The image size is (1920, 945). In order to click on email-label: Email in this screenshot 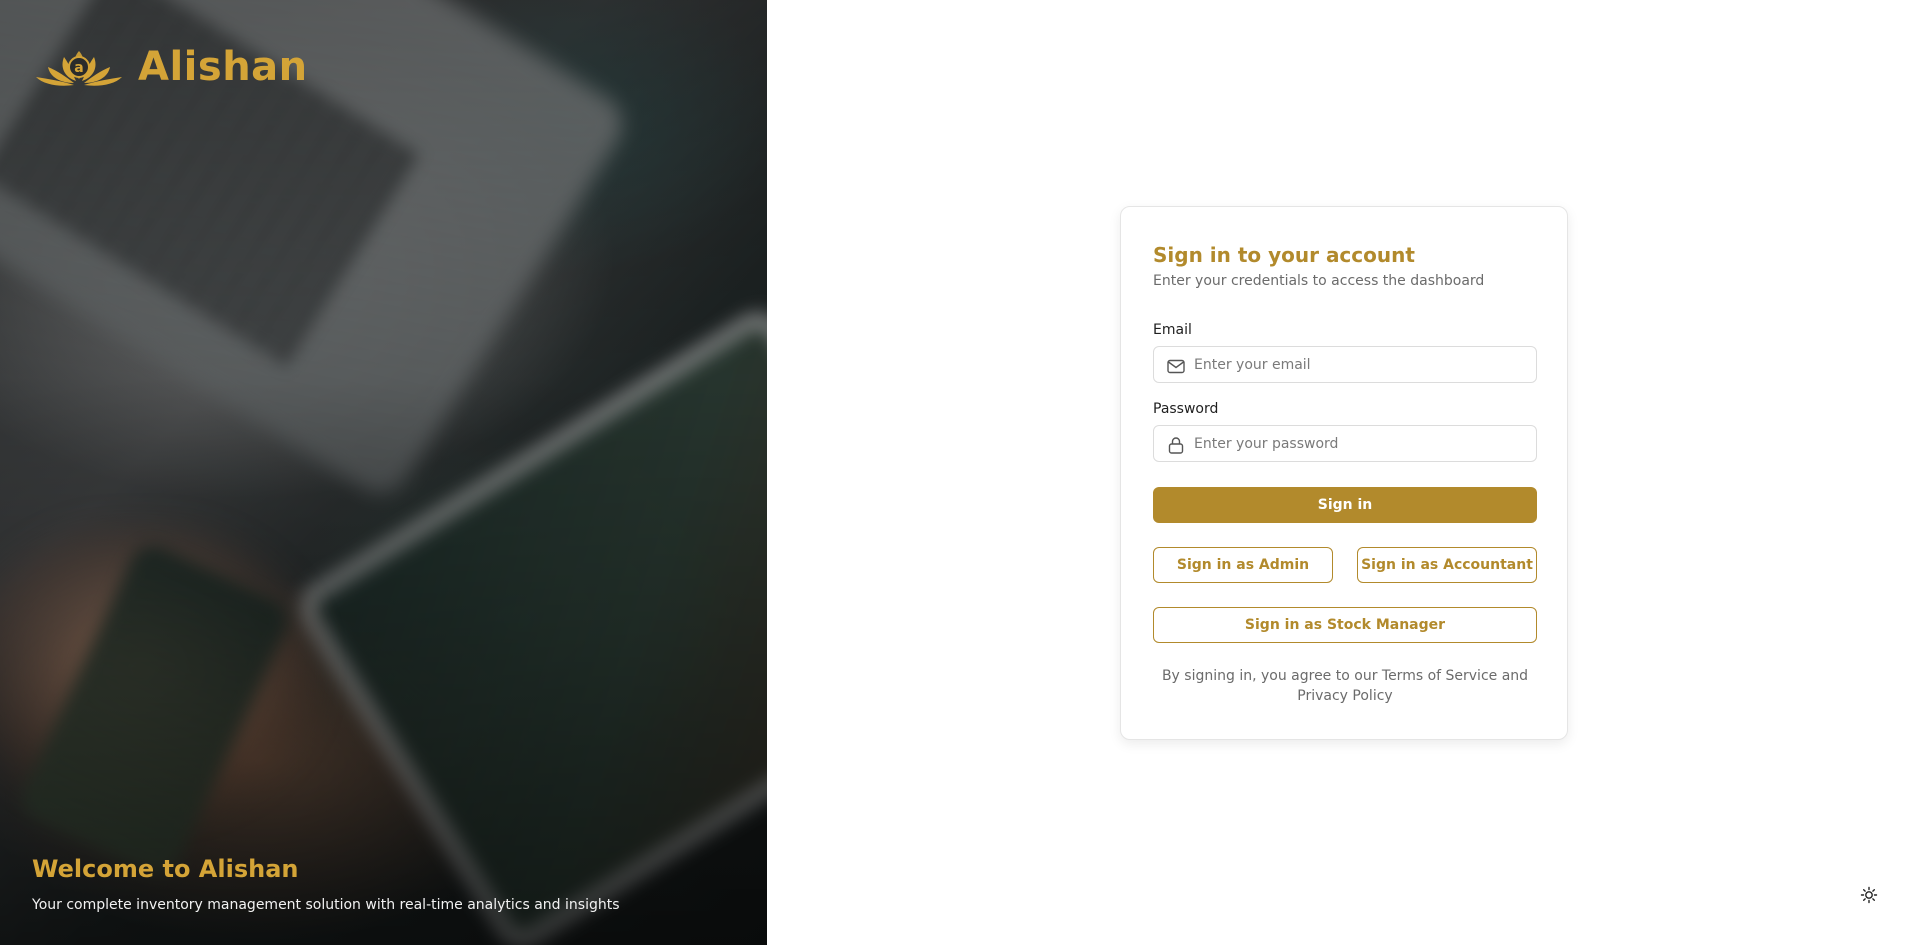, I will do `click(1172, 330)`.